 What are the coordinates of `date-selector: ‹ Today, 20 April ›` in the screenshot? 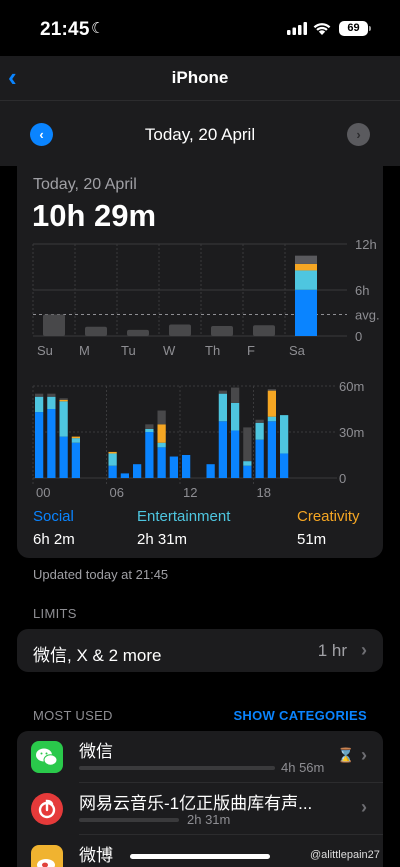 It's located at (200, 133).